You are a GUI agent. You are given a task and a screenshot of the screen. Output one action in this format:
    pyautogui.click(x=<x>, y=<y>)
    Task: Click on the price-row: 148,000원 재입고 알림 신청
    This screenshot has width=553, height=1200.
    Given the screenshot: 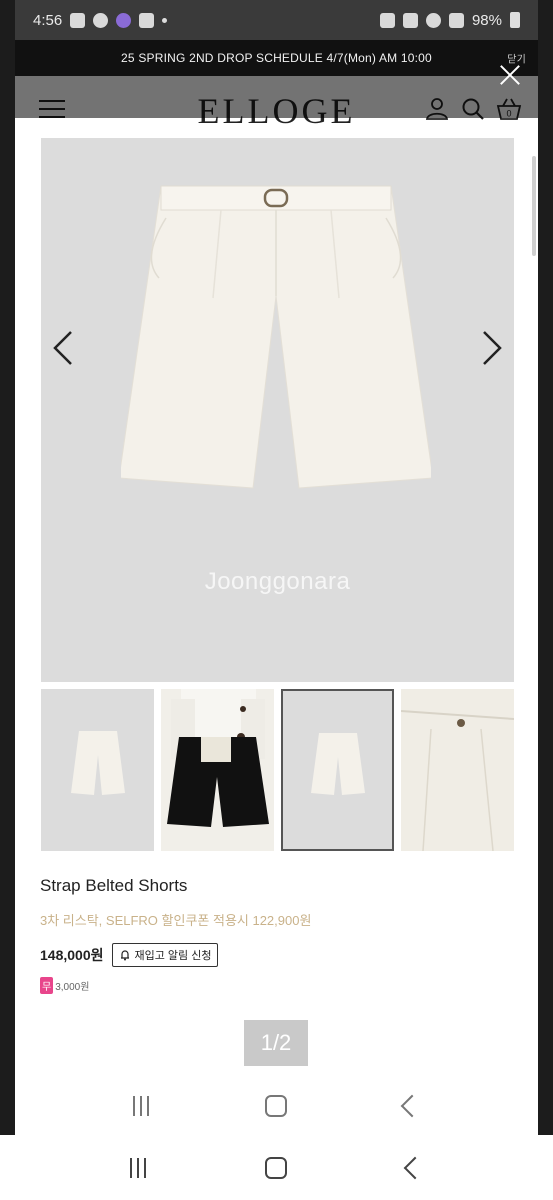 What is the action you would take?
    pyautogui.click(x=280, y=955)
    